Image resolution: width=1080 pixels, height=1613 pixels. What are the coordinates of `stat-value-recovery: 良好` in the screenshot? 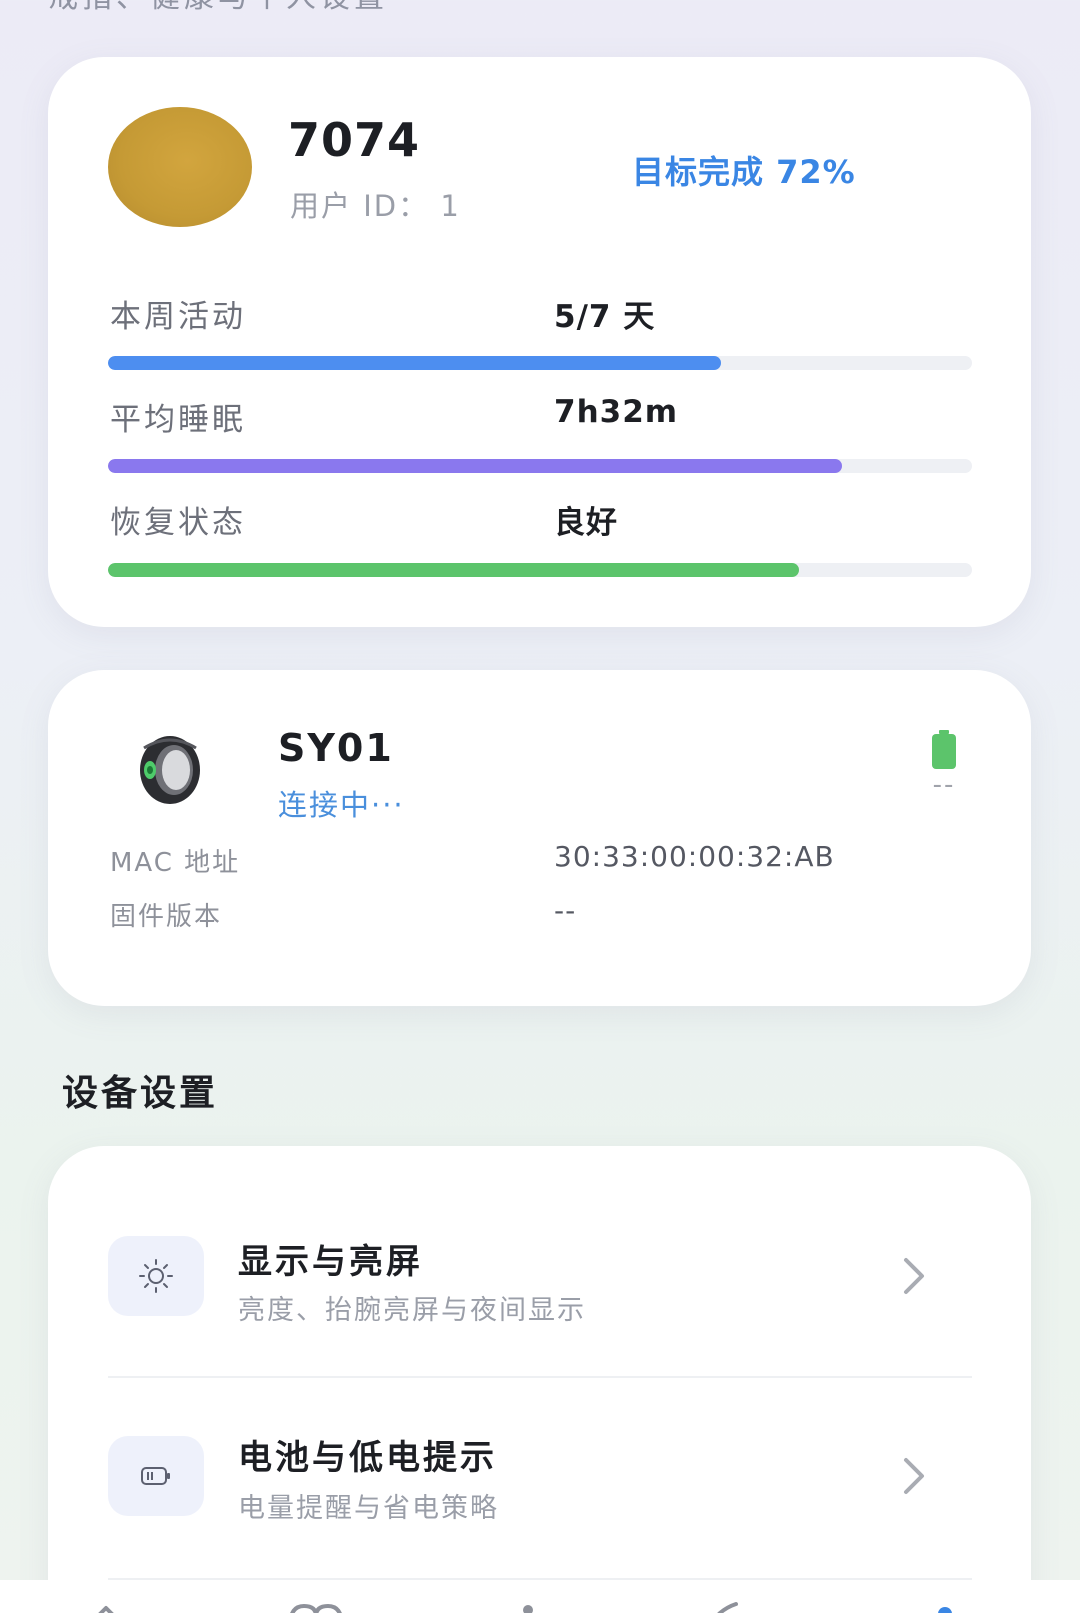 It's located at (586, 523).